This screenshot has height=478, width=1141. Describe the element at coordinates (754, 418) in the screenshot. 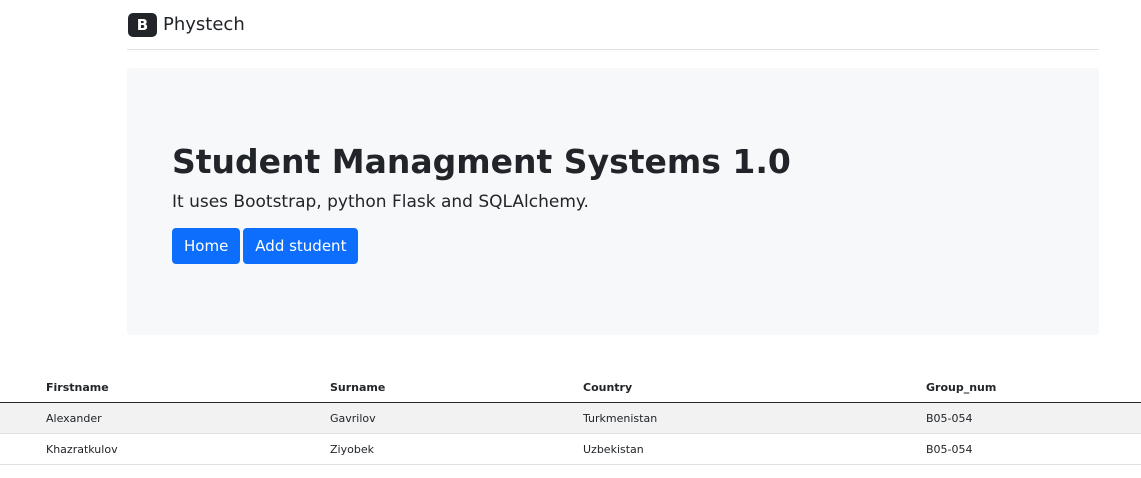

I see `cell-country: Turkmenistan` at that location.